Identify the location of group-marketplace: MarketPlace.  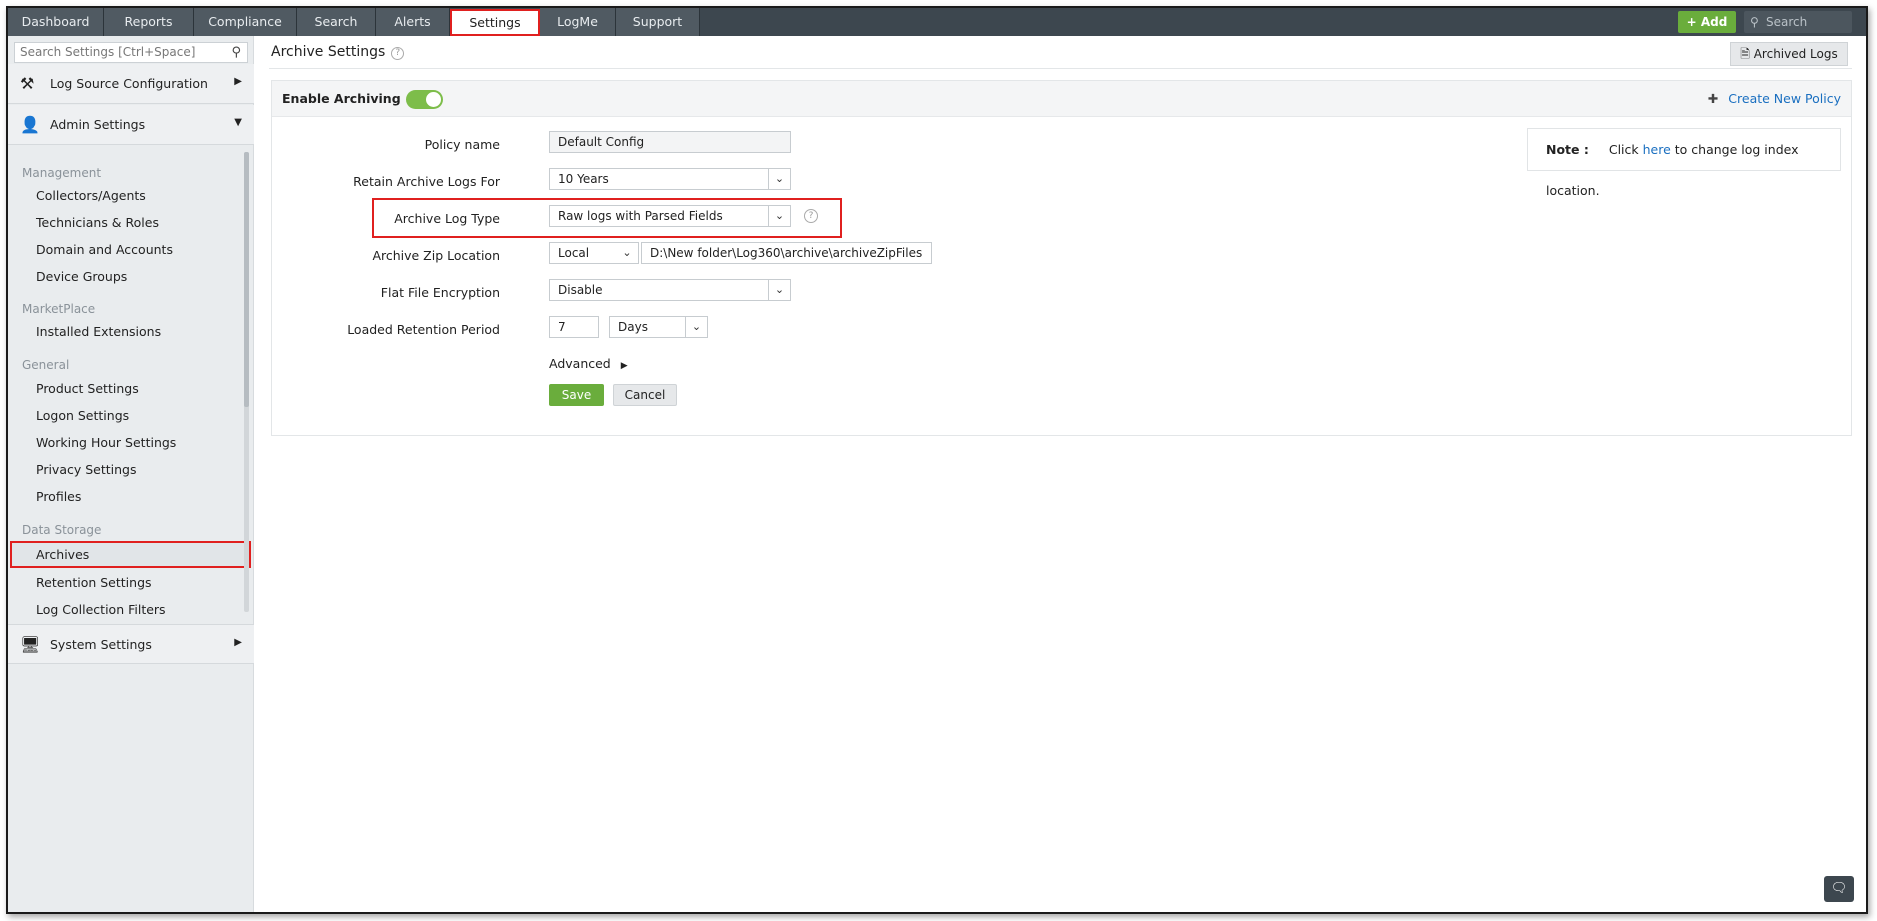
(59, 309).